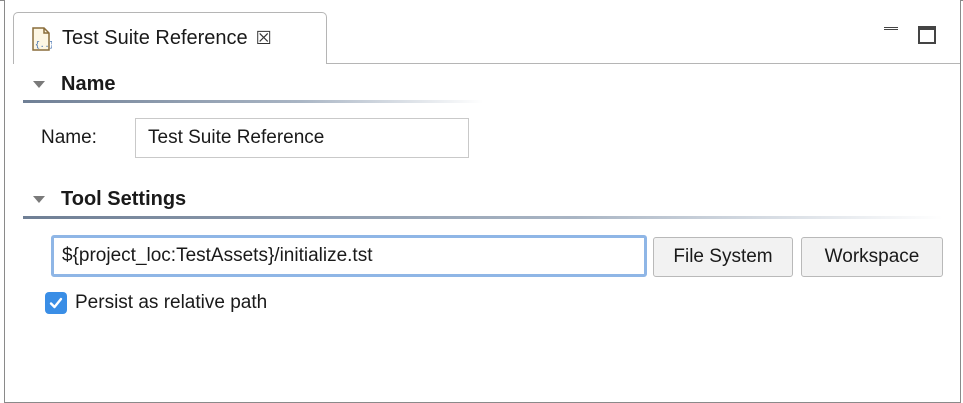 The image size is (963, 403). What do you see at coordinates (302, 138) in the screenshot?
I see `name-field` at bounding box center [302, 138].